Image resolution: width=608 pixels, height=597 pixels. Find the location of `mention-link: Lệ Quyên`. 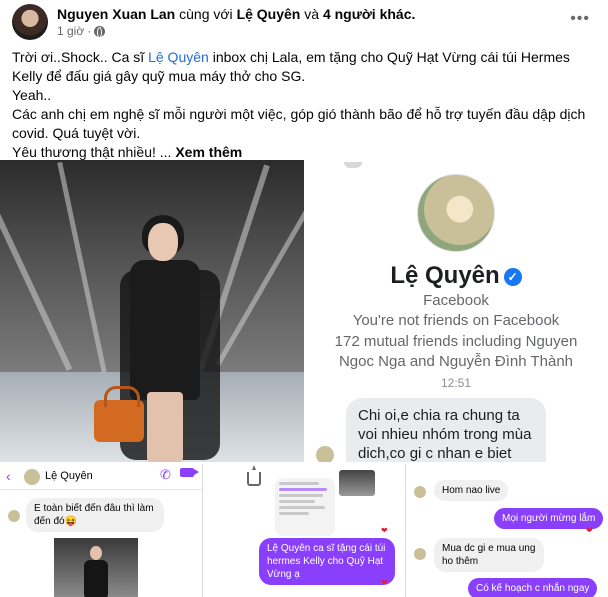

mention-link: Lệ Quyên is located at coordinates (178, 57).